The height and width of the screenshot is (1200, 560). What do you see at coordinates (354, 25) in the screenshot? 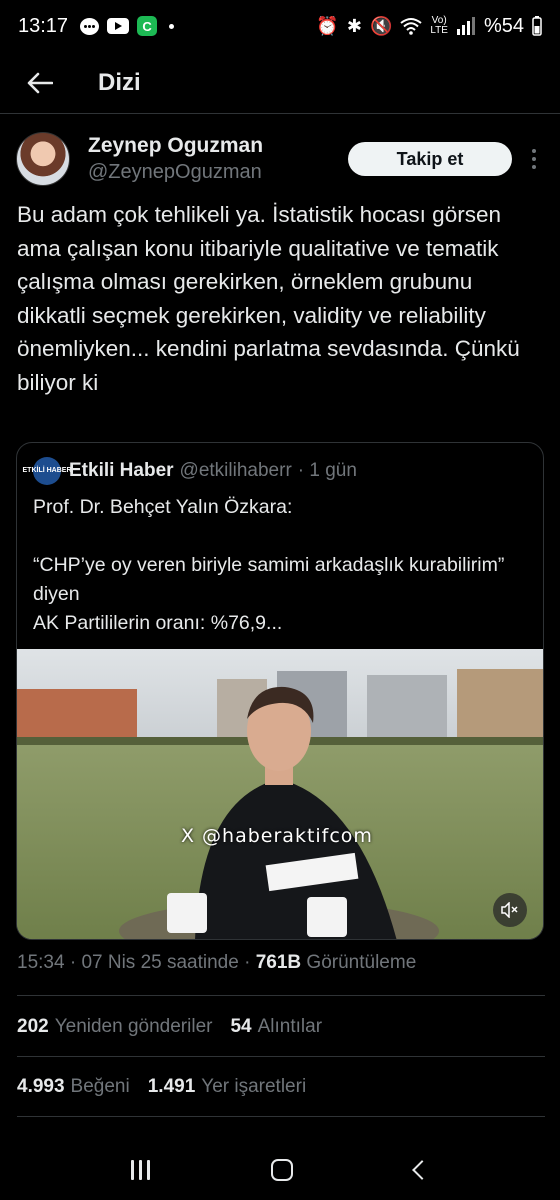
I see `bluetooth-icon: ✱` at bounding box center [354, 25].